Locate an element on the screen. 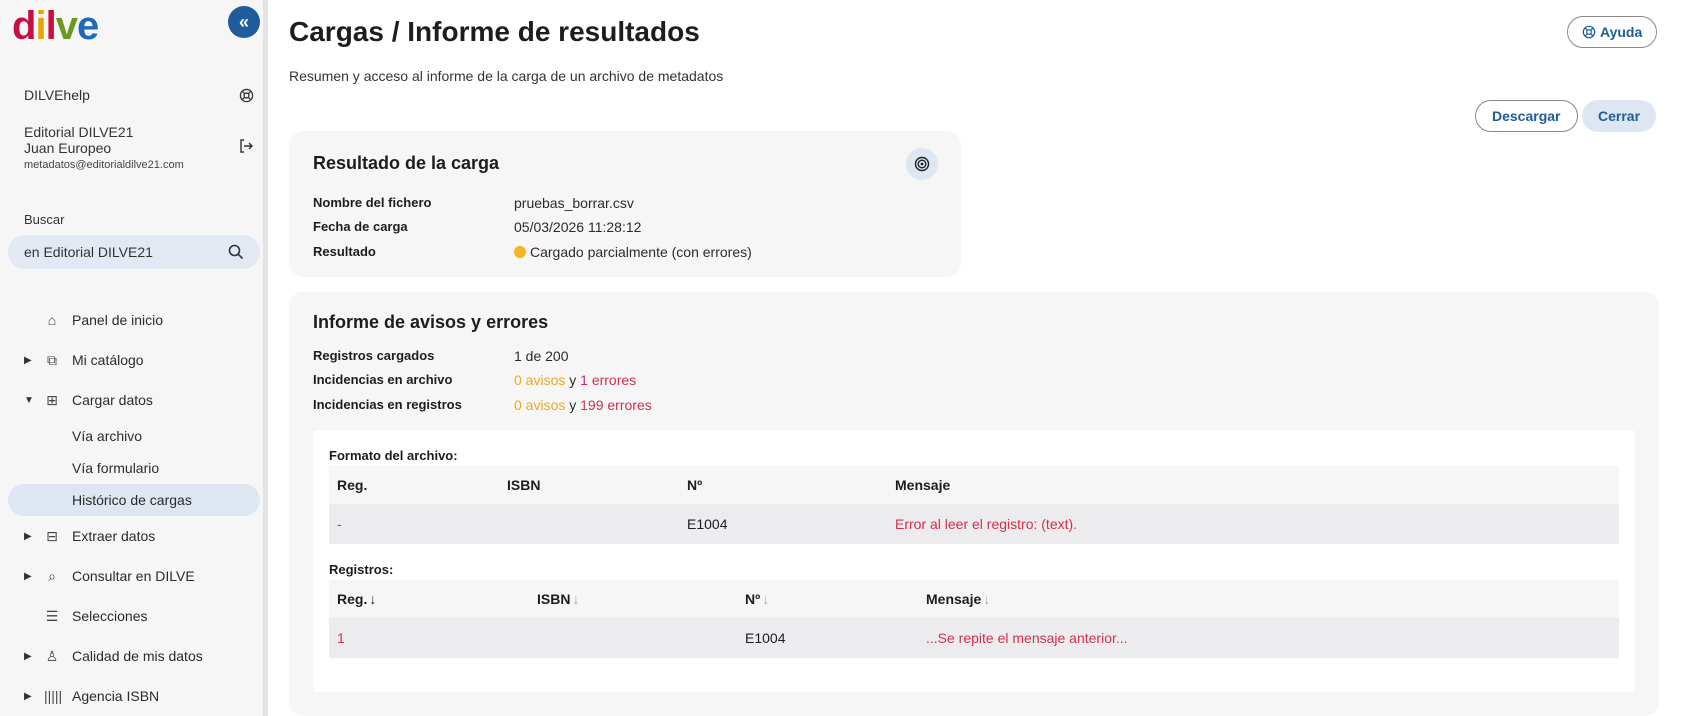  sidebar-item-label: Vía formulario is located at coordinates (116, 468).